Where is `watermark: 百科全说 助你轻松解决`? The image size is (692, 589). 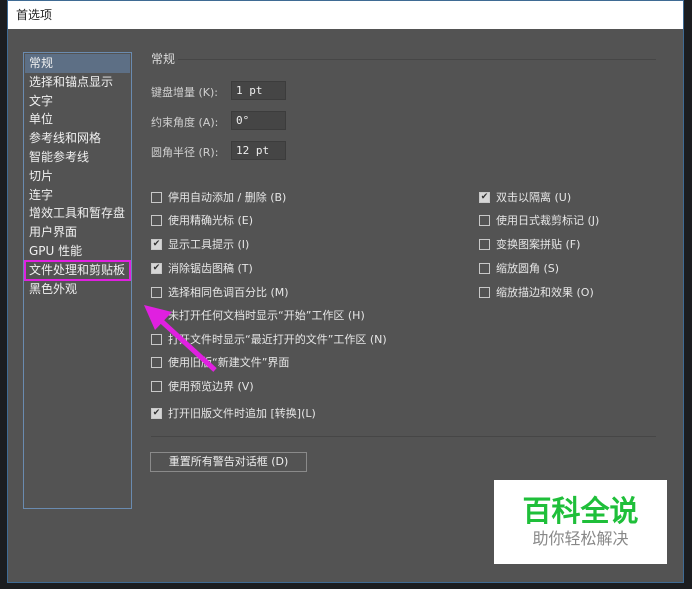
watermark: 百科全说 助你轻松解决 is located at coordinates (580, 522).